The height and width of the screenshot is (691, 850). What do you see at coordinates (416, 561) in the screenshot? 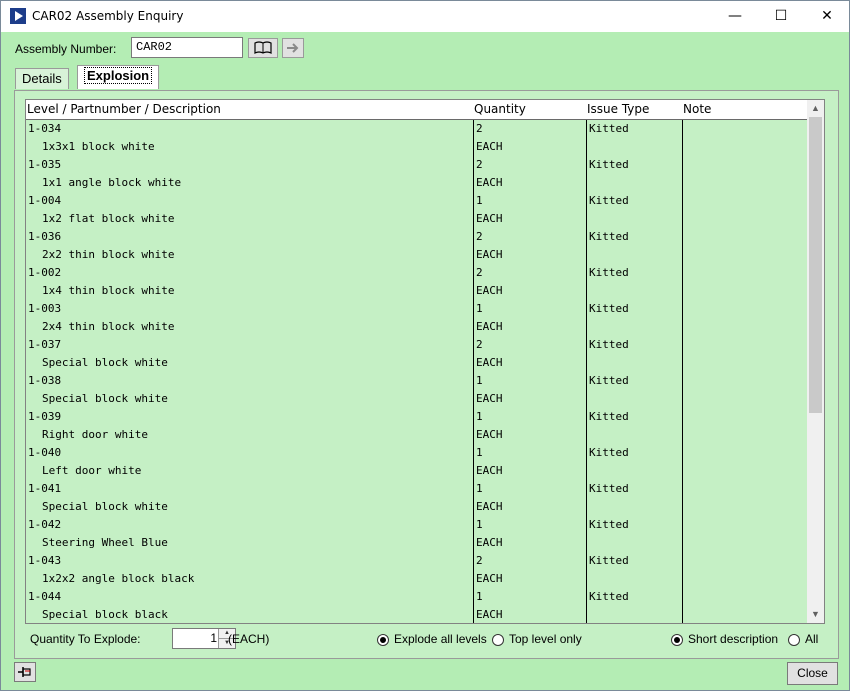
I see `table-row: 1-043 2 Kitted` at bounding box center [416, 561].